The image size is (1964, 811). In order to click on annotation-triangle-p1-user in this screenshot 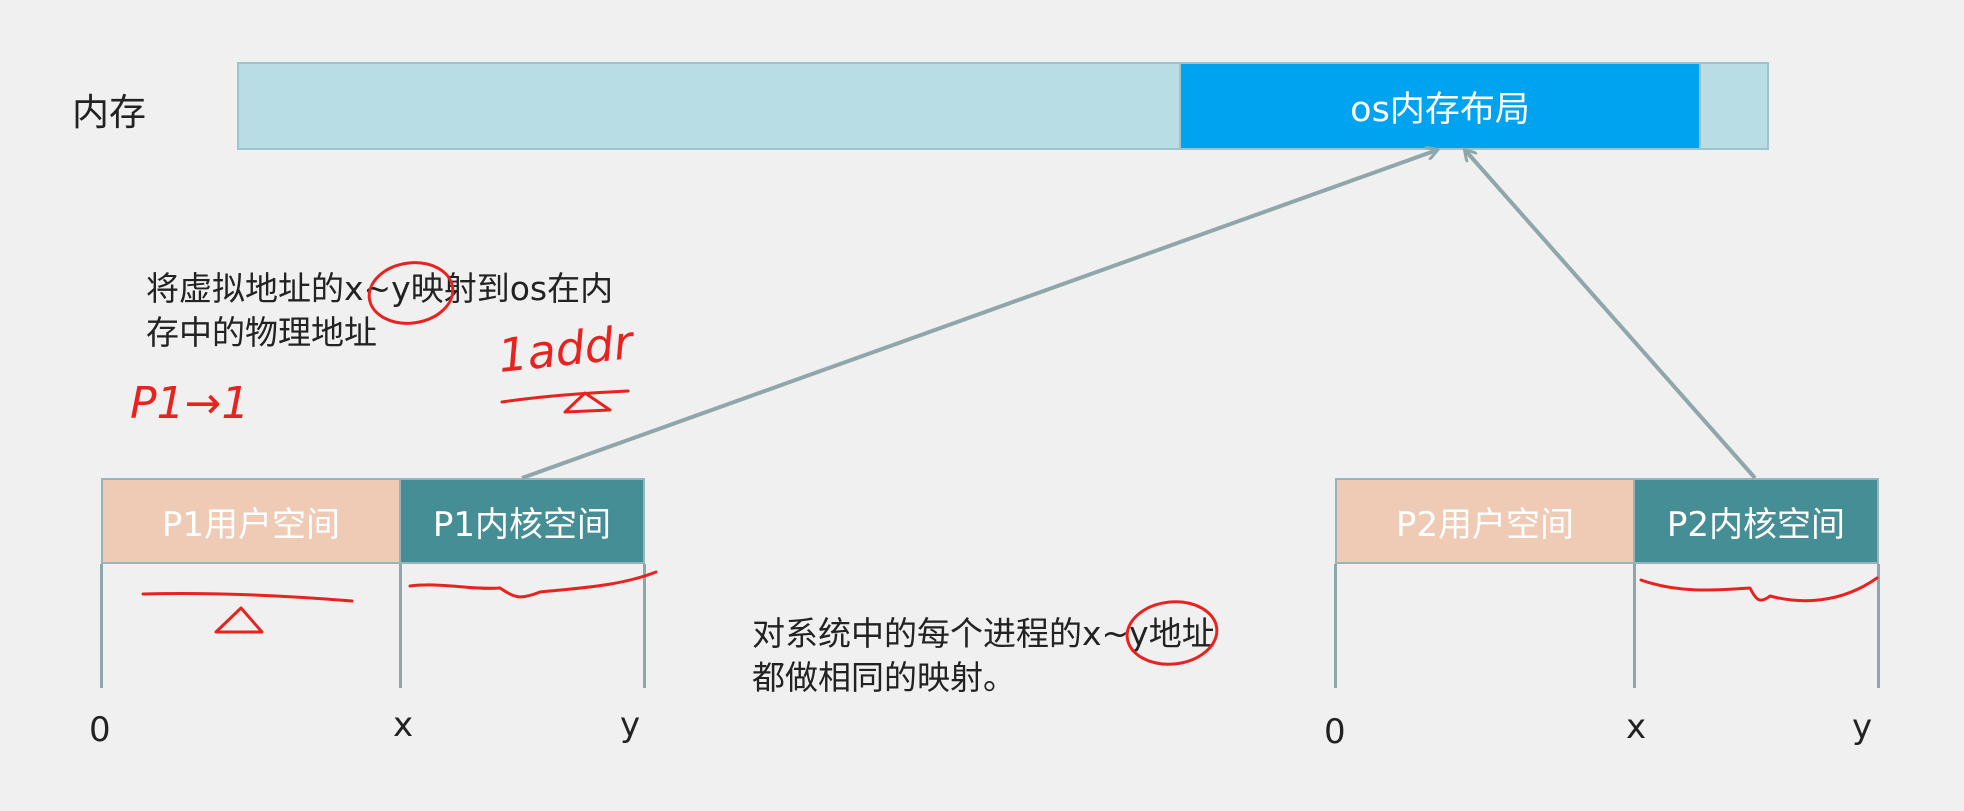, I will do `click(239, 620)`.